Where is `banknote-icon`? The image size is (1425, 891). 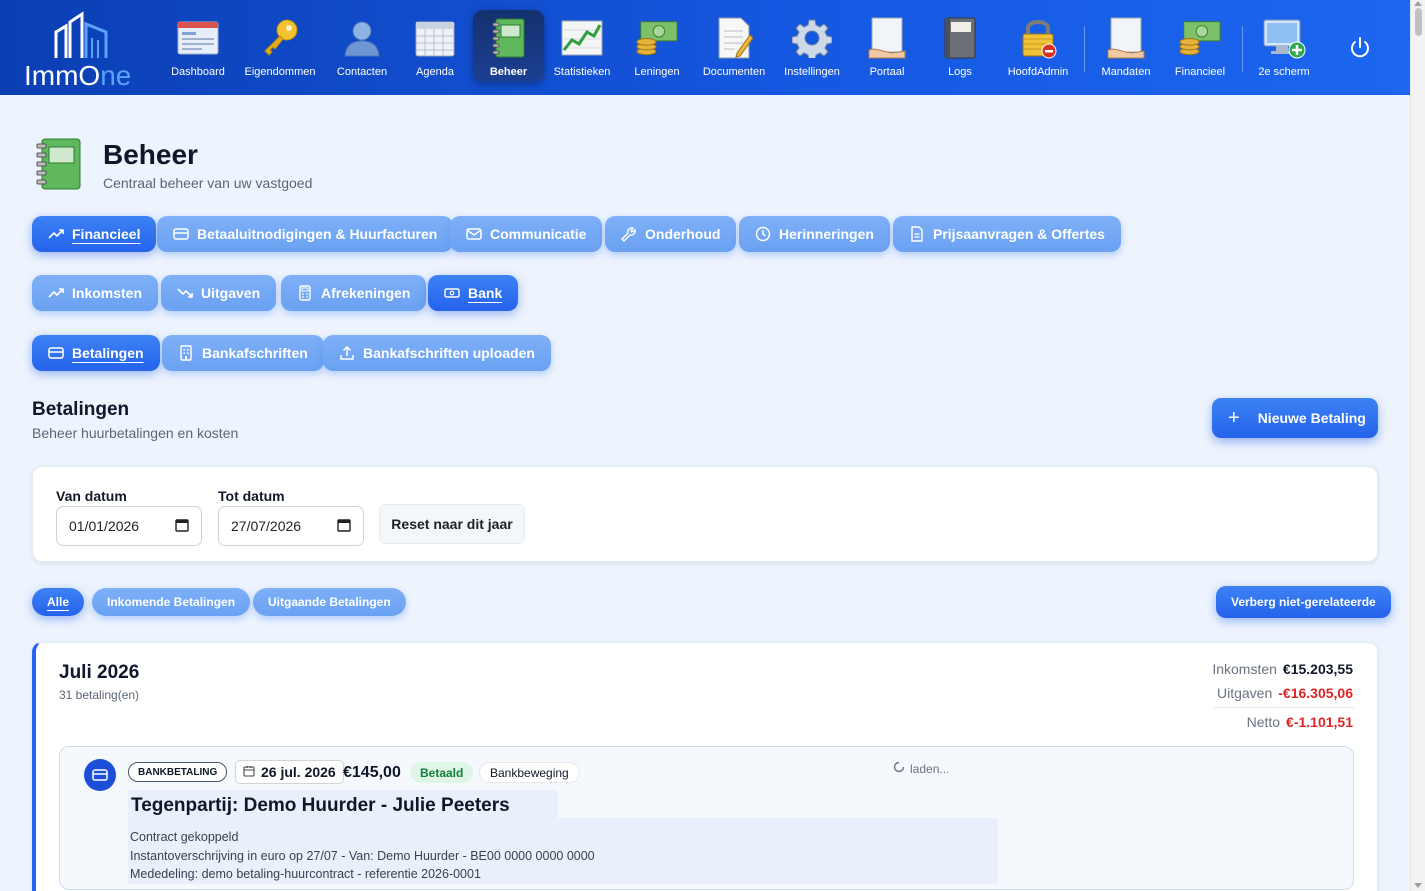 banknote-icon is located at coordinates (452, 293).